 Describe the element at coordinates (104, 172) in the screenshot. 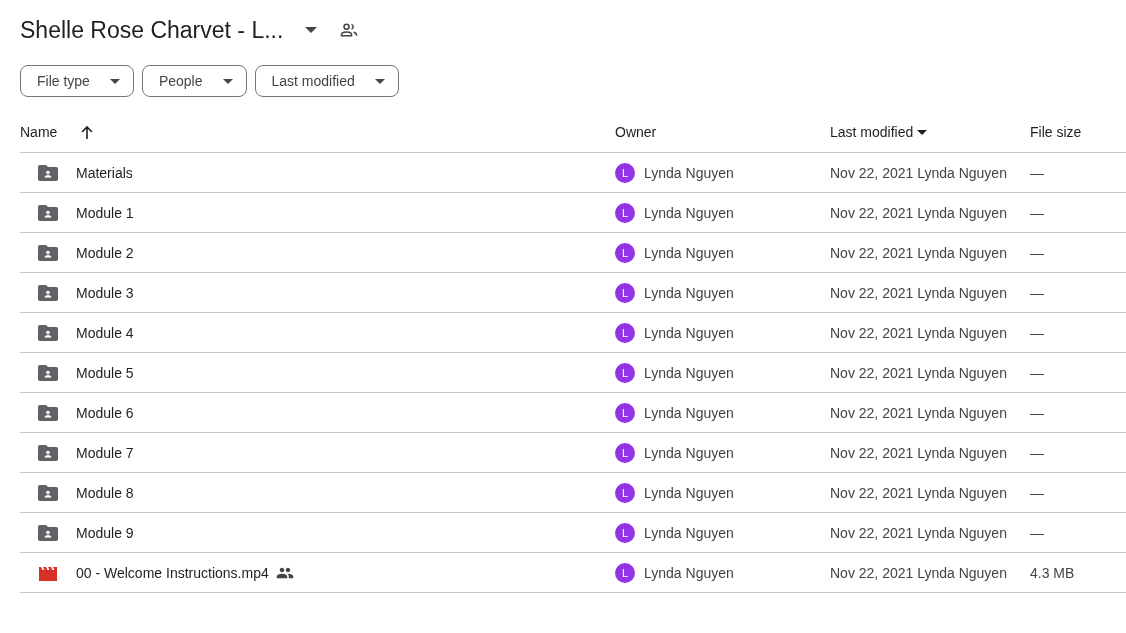

I see `file-name: Materials` at that location.